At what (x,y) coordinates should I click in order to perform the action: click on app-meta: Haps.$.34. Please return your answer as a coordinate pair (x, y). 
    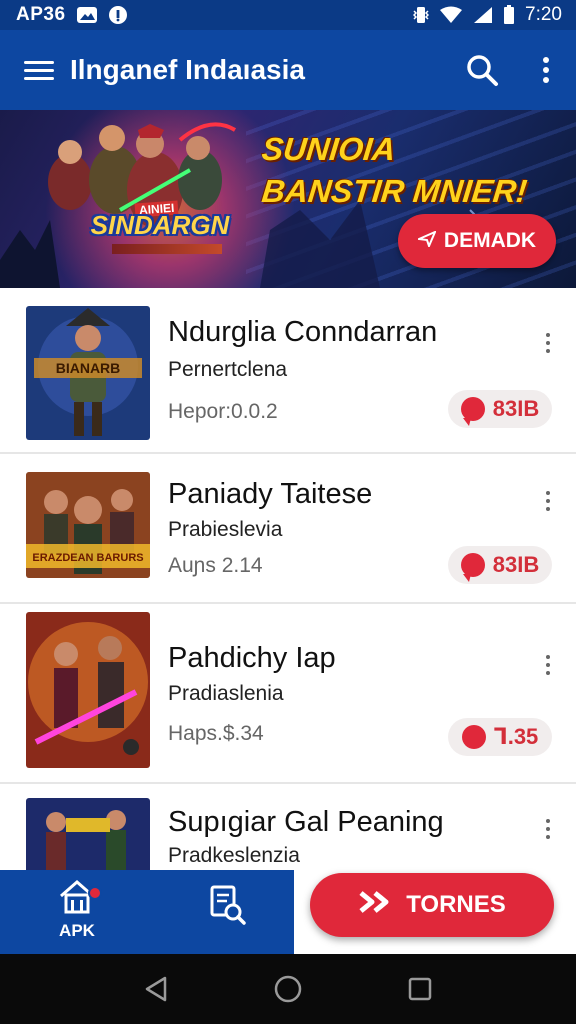
    Looking at the image, I should click on (216, 733).